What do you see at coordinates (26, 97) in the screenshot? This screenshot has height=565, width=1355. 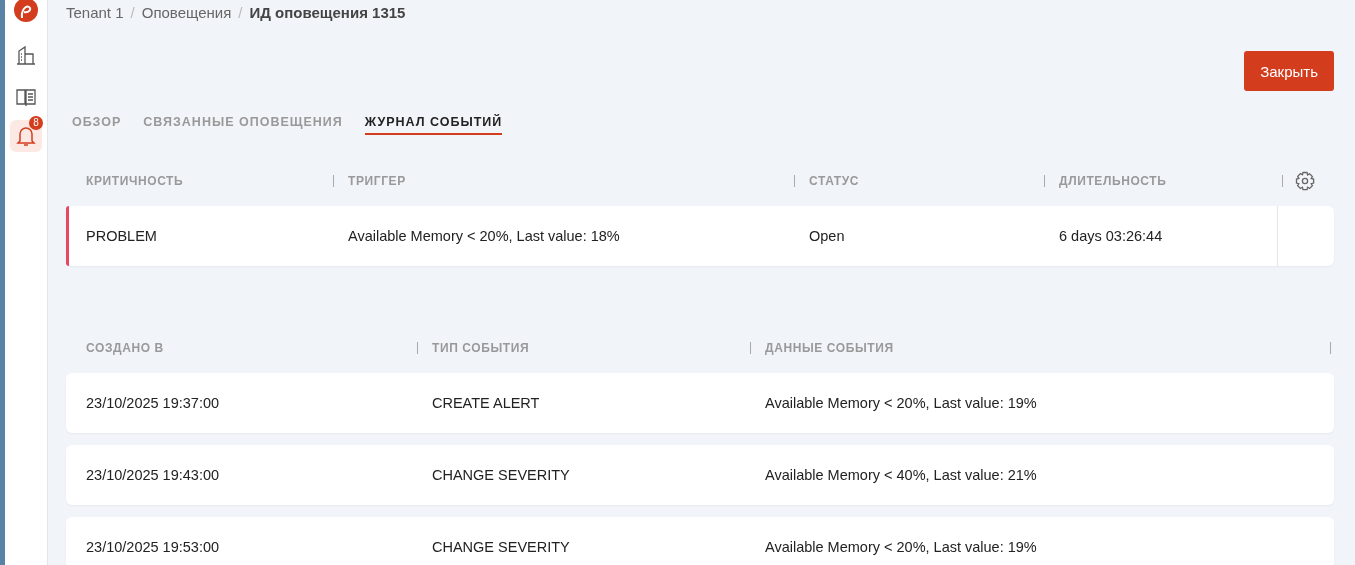 I see `book-icon` at bounding box center [26, 97].